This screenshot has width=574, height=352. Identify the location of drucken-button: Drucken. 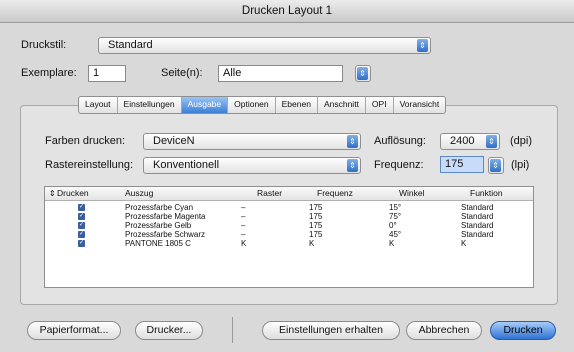
(523, 330).